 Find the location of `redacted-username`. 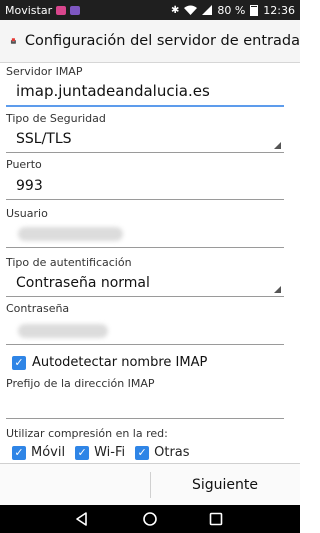

redacted-username is located at coordinates (70, 234).